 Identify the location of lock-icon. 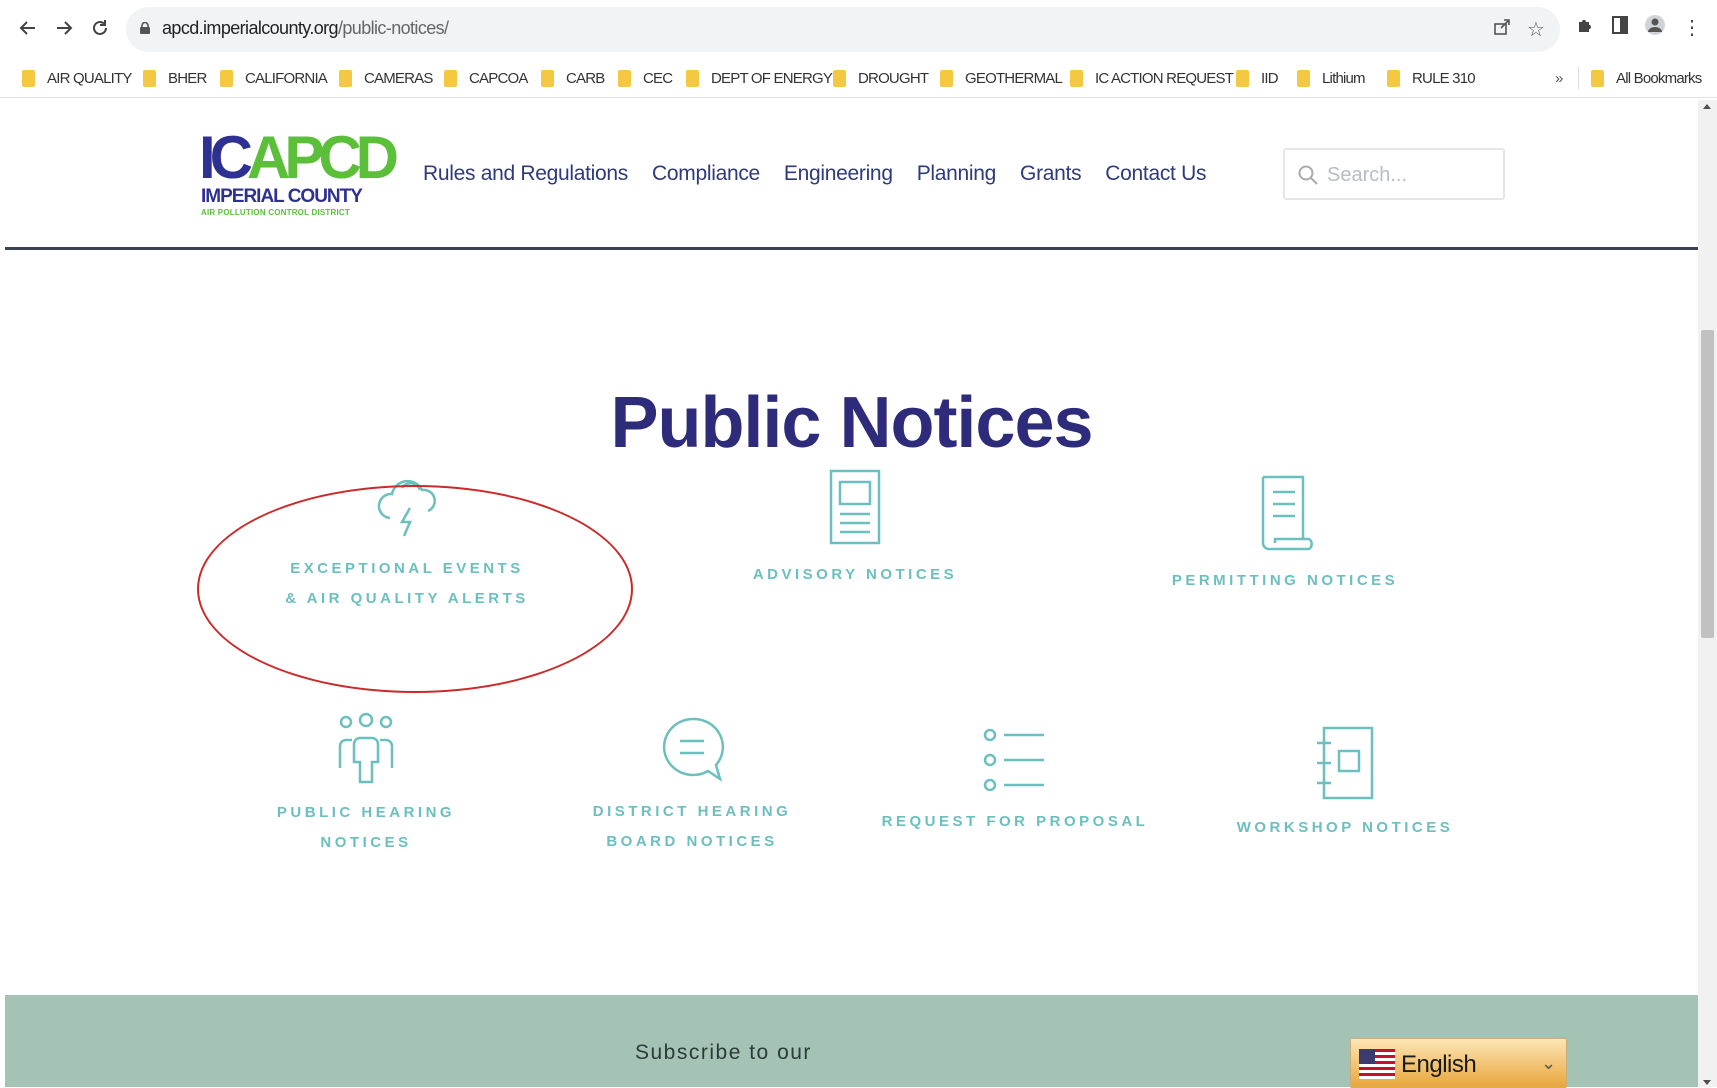
(145, 28).